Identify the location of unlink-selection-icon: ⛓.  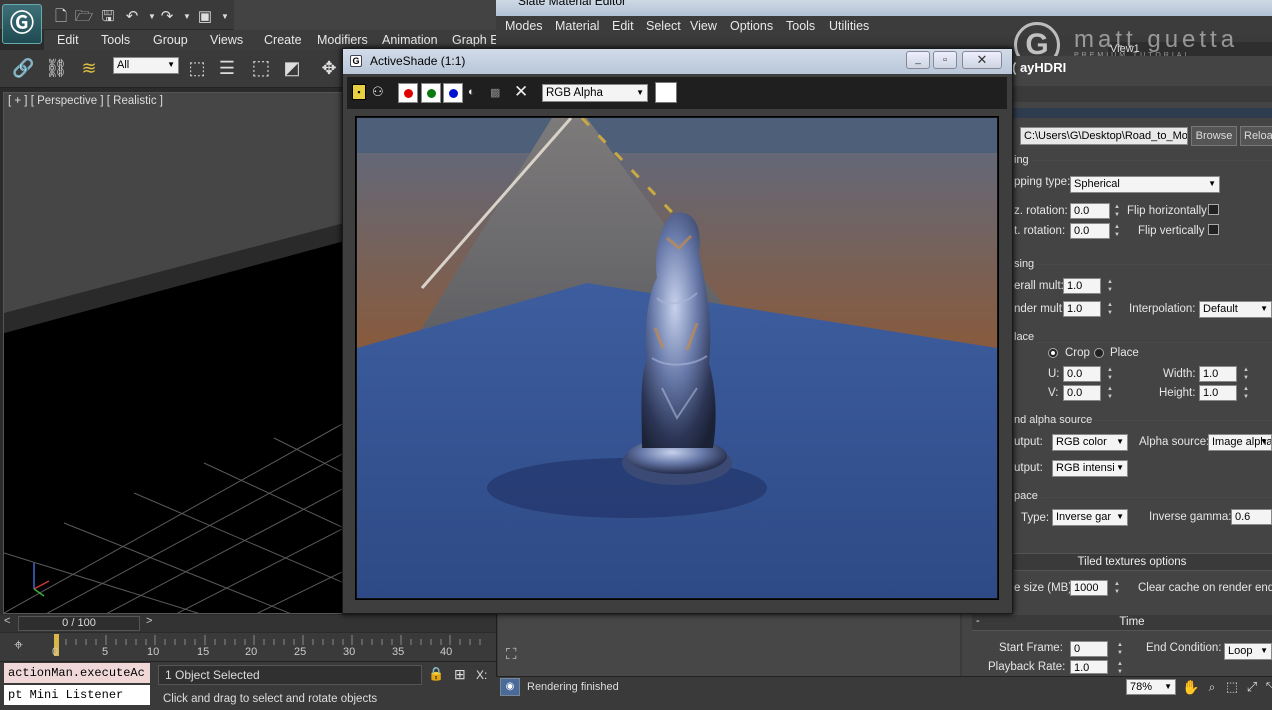
(56, 68).